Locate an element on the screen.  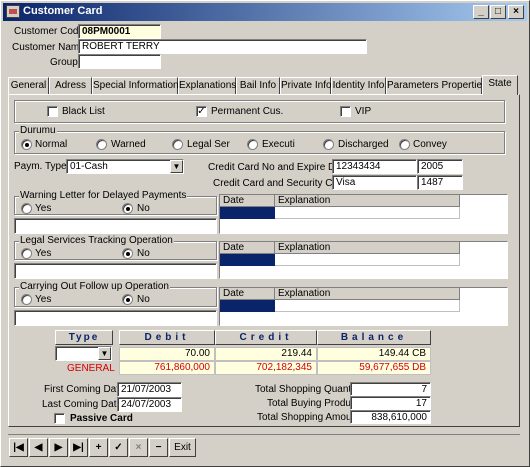
cancel-record-button: × is located at coordinates (138, 447).